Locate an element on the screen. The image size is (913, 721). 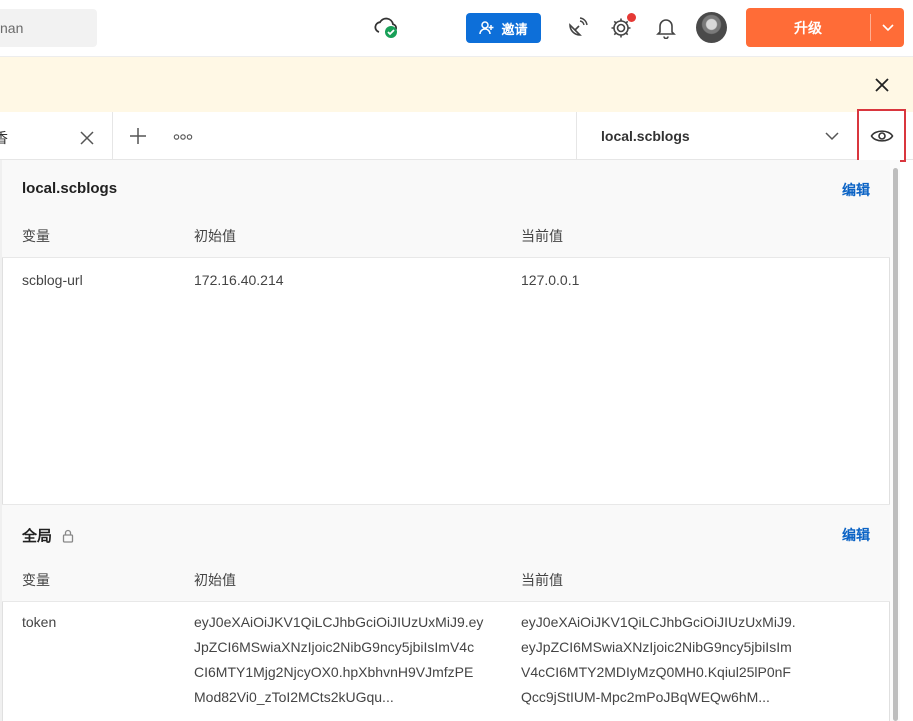
user-avatar is located at coordinates (711, 27).